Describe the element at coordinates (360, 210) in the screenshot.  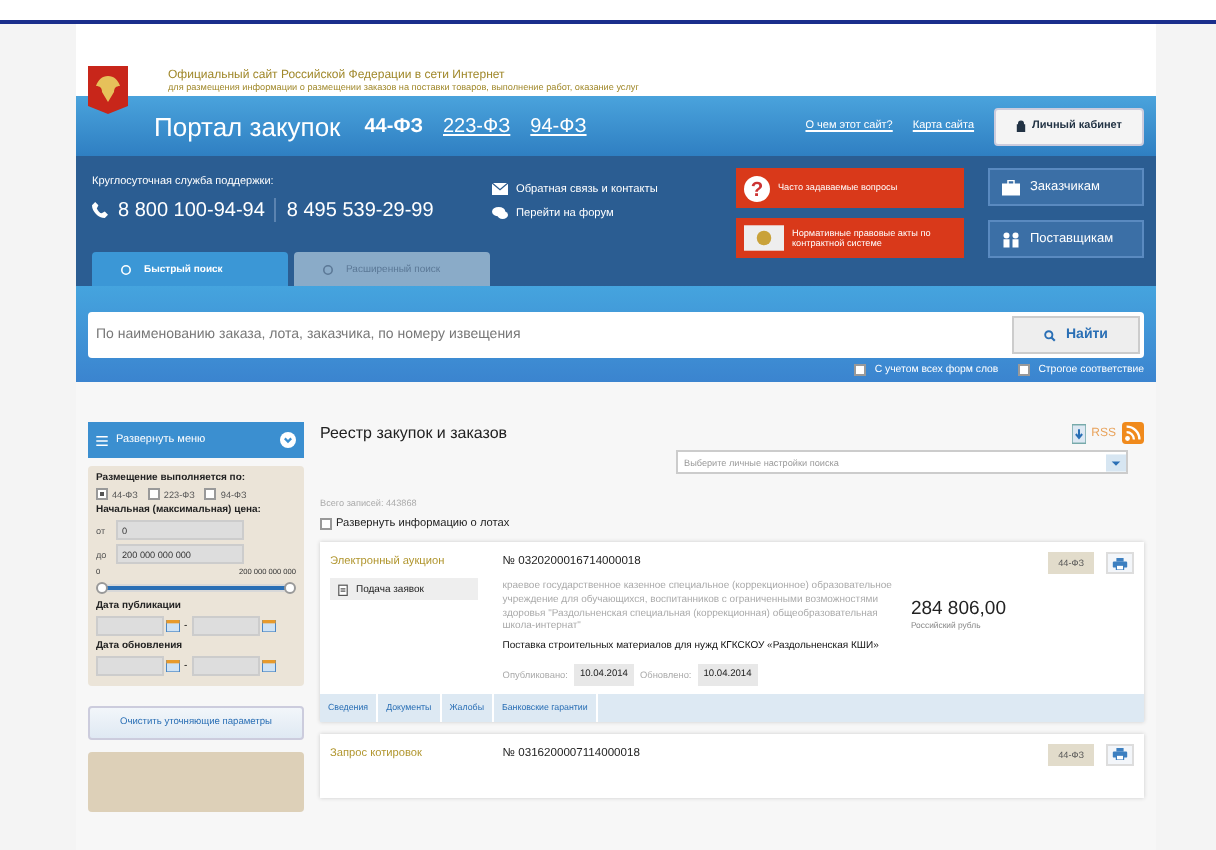
I see `phone-number: 8 495 539-29-99` at that location.